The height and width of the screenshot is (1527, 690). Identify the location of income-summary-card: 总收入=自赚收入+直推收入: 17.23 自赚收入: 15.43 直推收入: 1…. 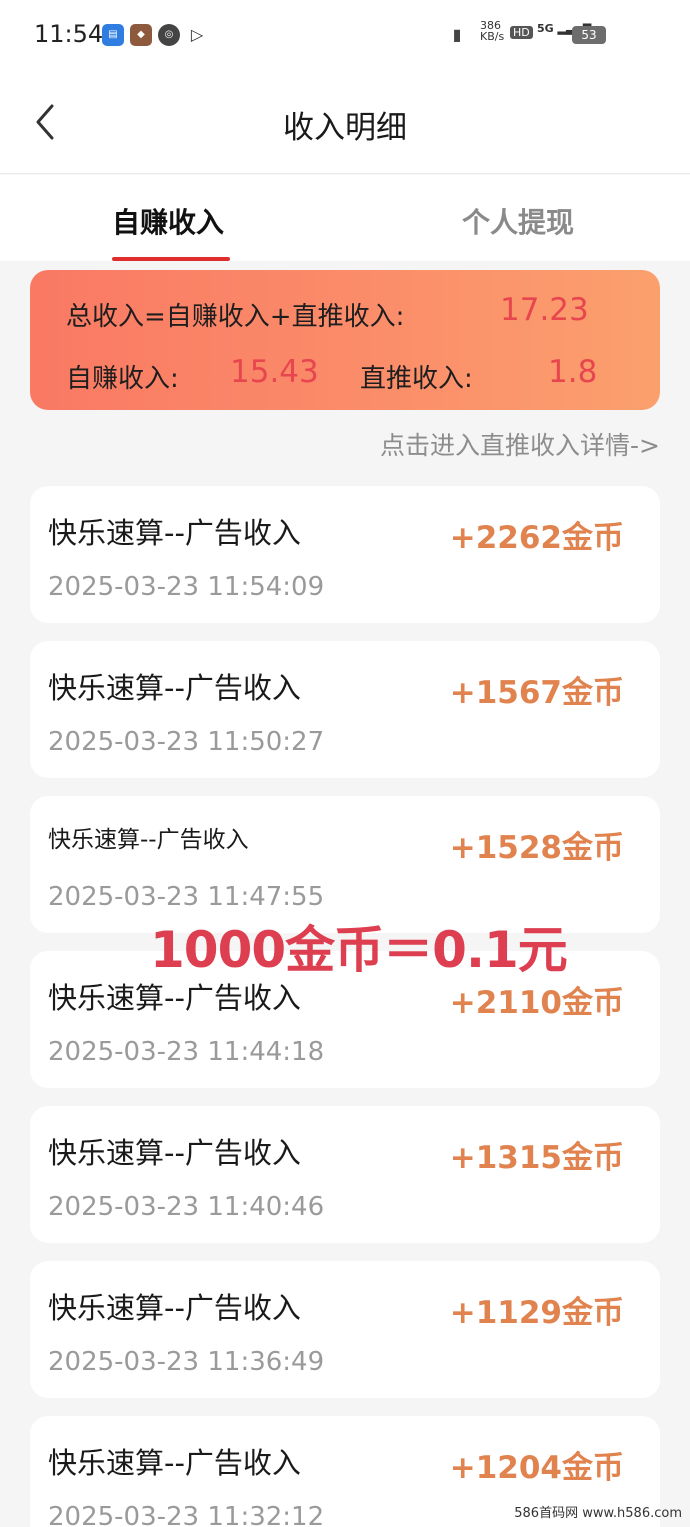
(345, 340).